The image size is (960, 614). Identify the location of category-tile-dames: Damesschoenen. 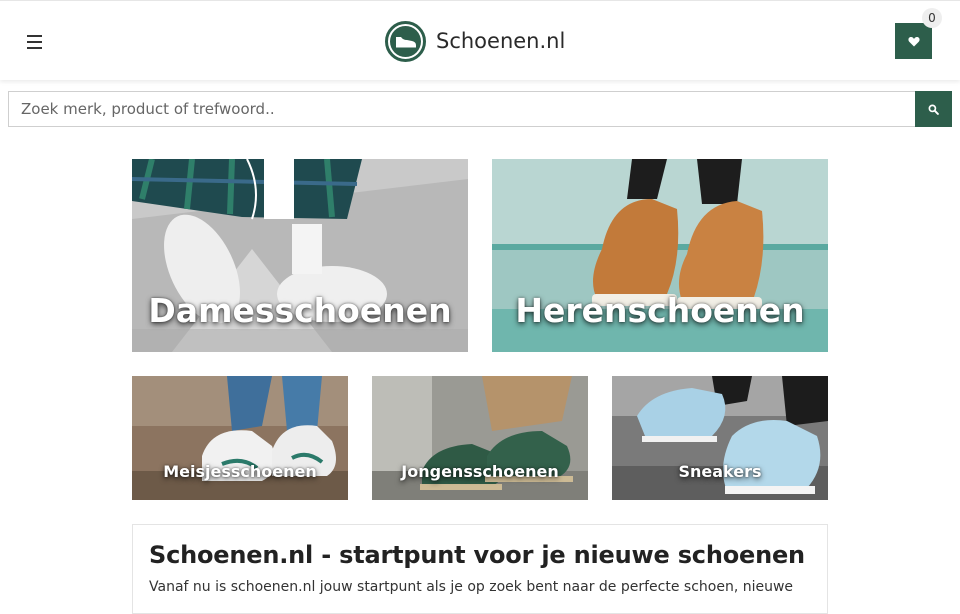
(300, 255).